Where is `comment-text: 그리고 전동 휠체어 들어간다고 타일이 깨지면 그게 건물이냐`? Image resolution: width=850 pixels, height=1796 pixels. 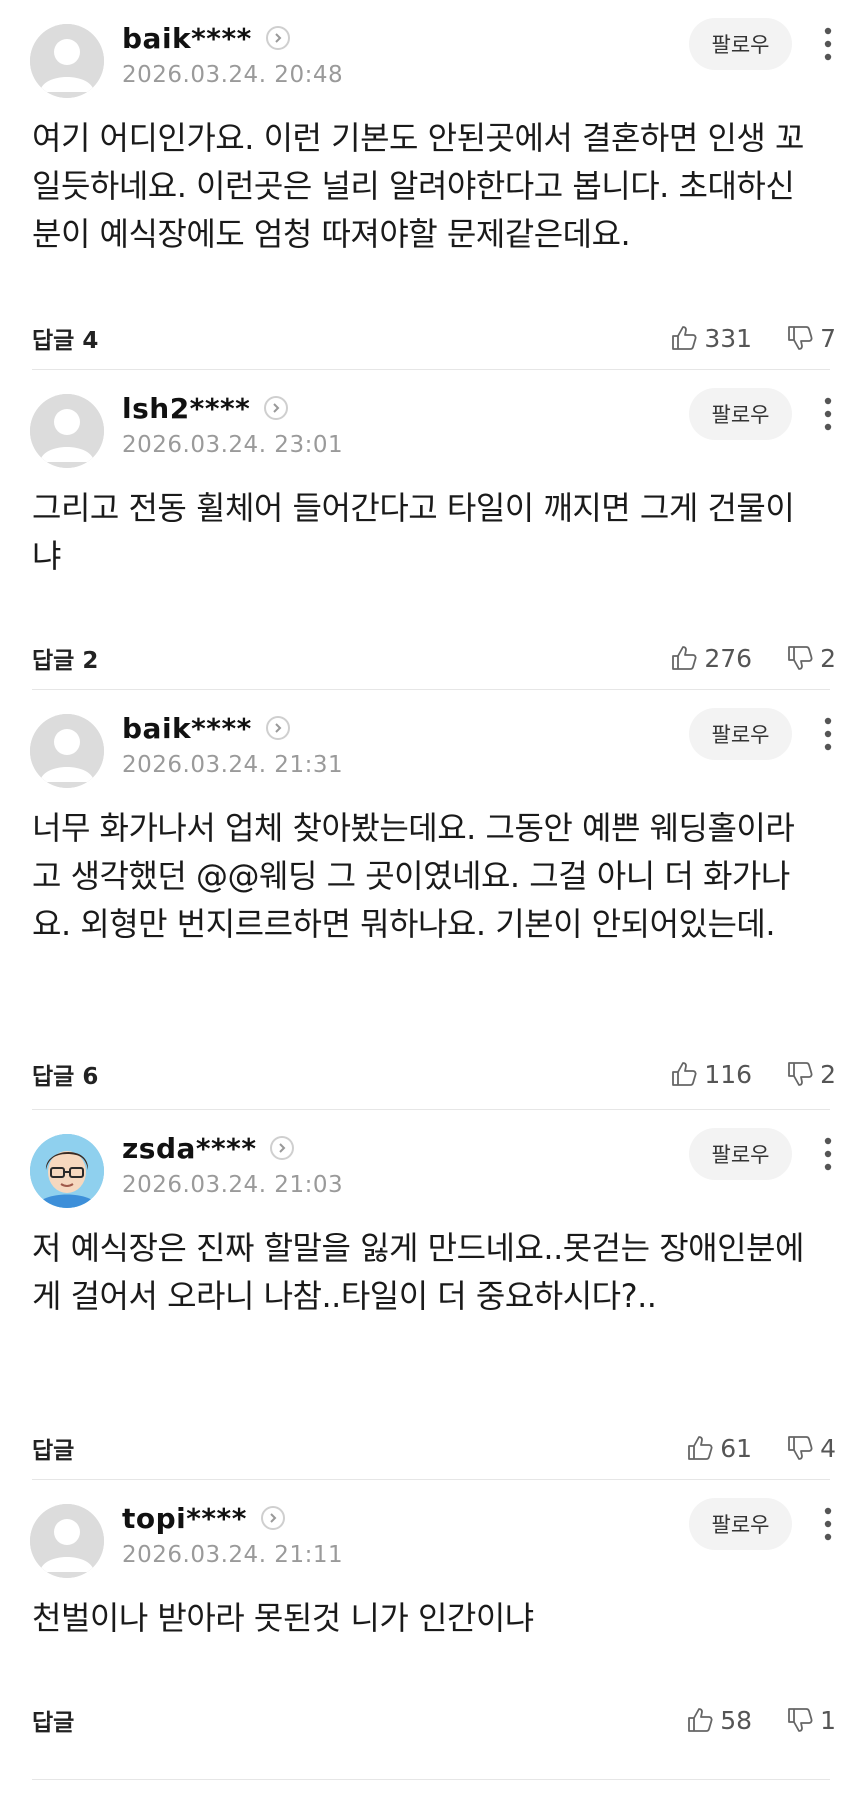 comment-text: 그리고 전동 휠체어 들어간다고 타일이 깨지면 그게 건물이냐 is located at coordinates (413, 532).